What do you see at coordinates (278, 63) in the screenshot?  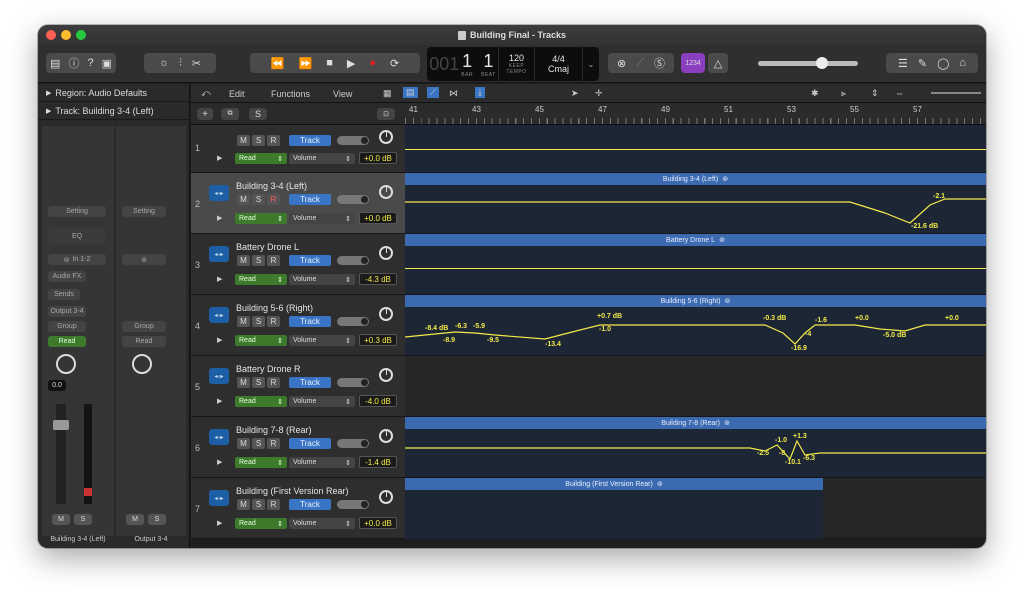 I see `rewind-icon: ⏪` at bounding box center [278, 63].